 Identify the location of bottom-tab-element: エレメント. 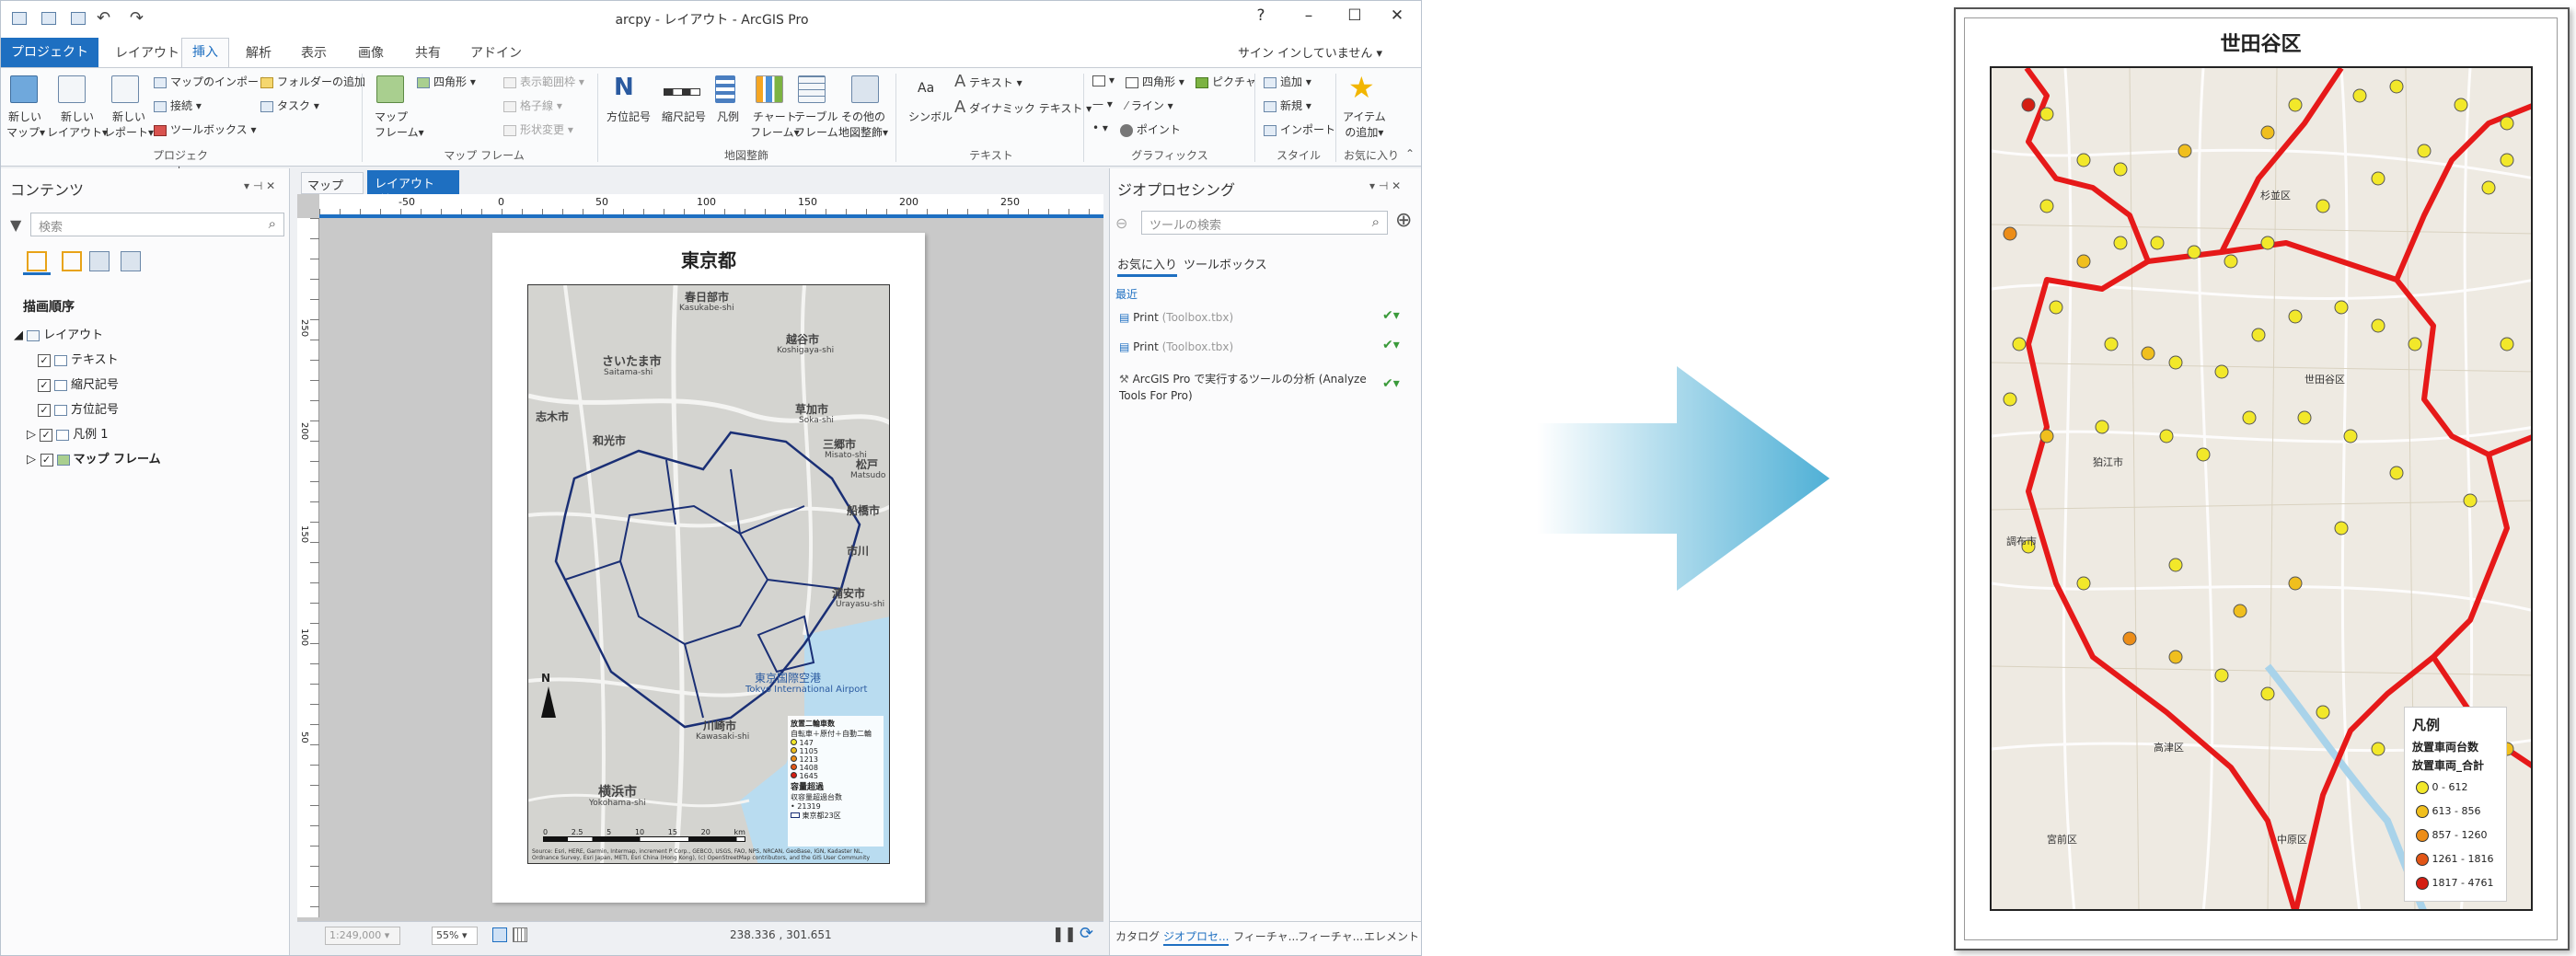
(1391, 936).